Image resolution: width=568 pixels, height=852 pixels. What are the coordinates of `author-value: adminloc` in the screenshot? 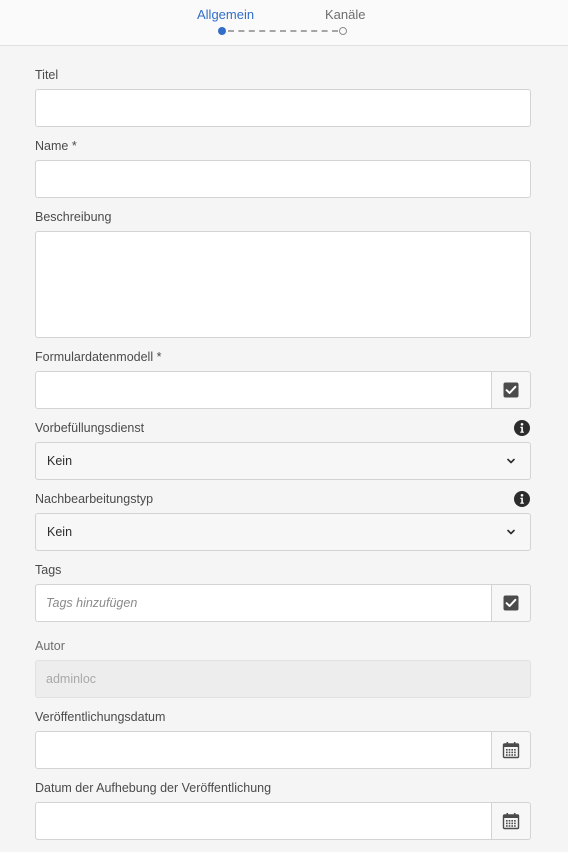 It's located at (71, 679).